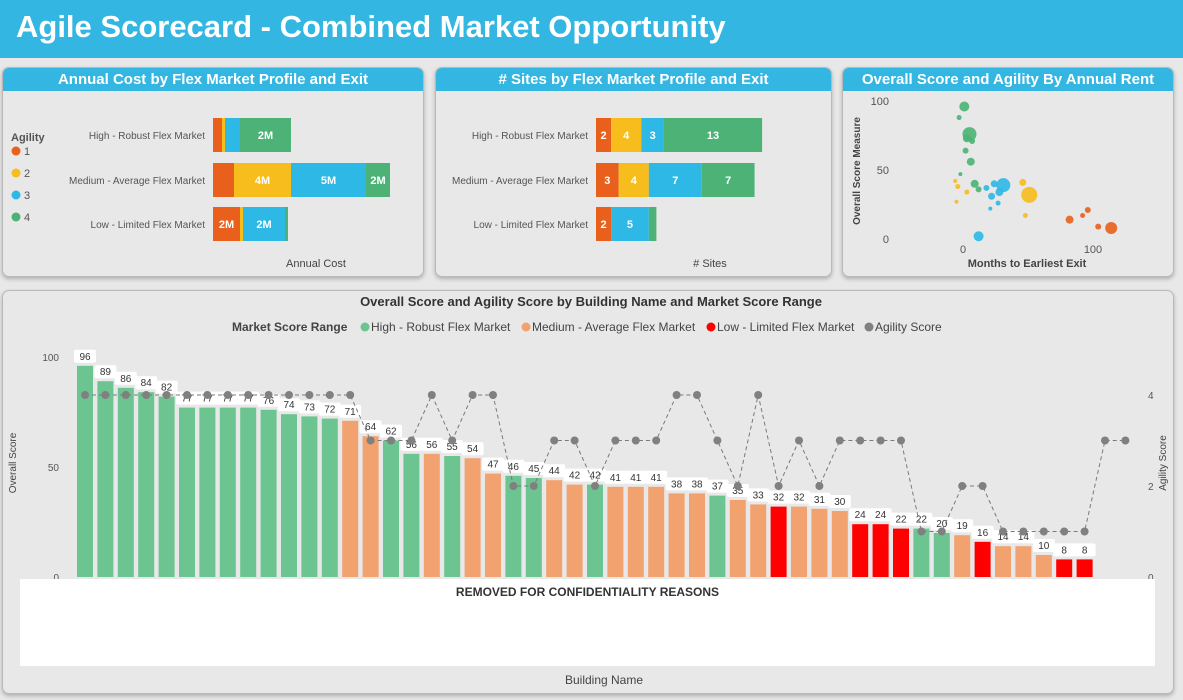 The width and height of the screenshot is (1183, 700). What do you see at coordinates (880, 102) in the screenshot?
I see `y-tick-label: 100` at bounding box center [880, 102].